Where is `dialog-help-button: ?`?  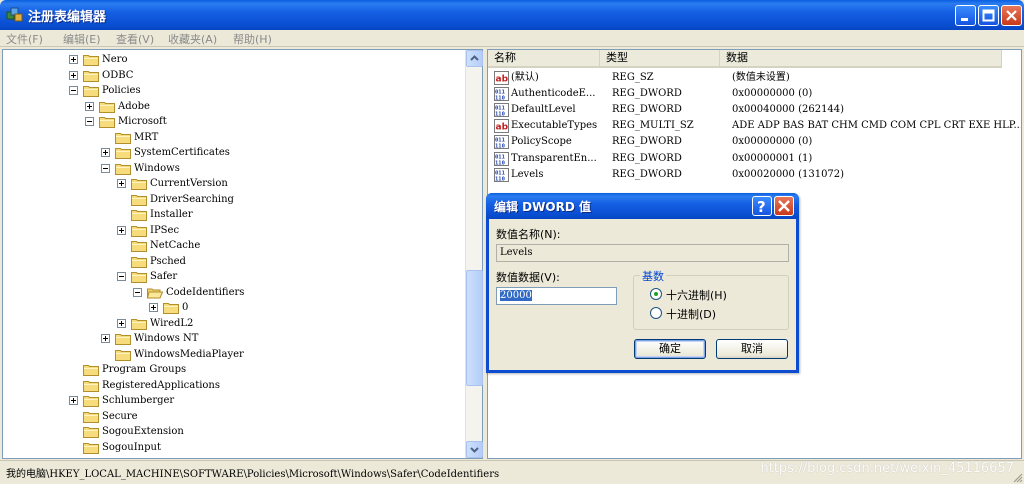 dialog-help-button: ? is located at coordinates (762, 206).